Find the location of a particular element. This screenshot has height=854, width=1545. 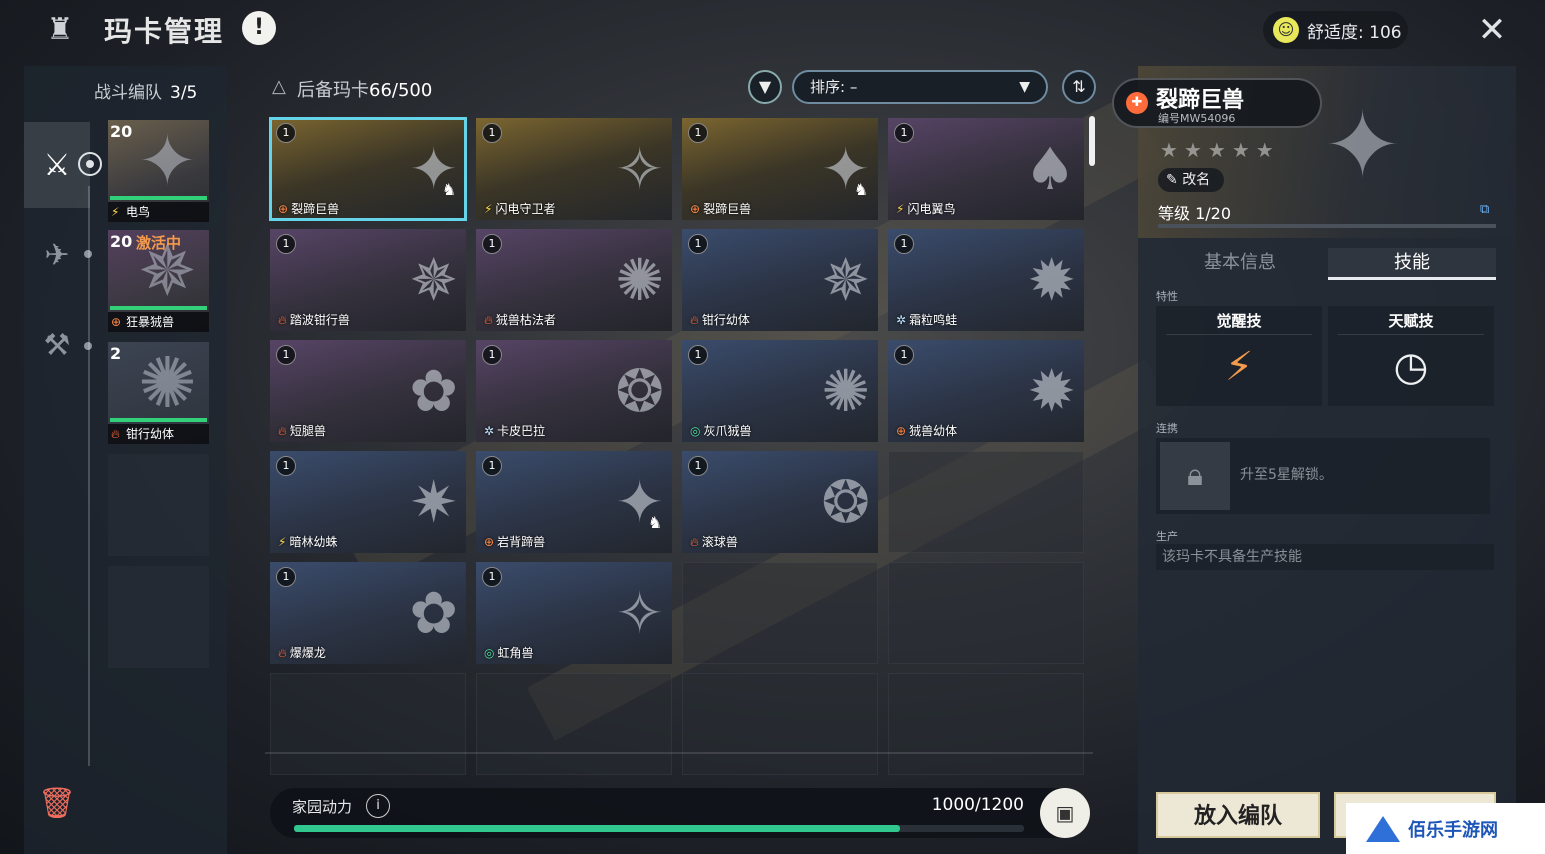

maka-card: ✺ 1 🔥︎ 狨兽枯法者 is located at coordinates (574, 280).